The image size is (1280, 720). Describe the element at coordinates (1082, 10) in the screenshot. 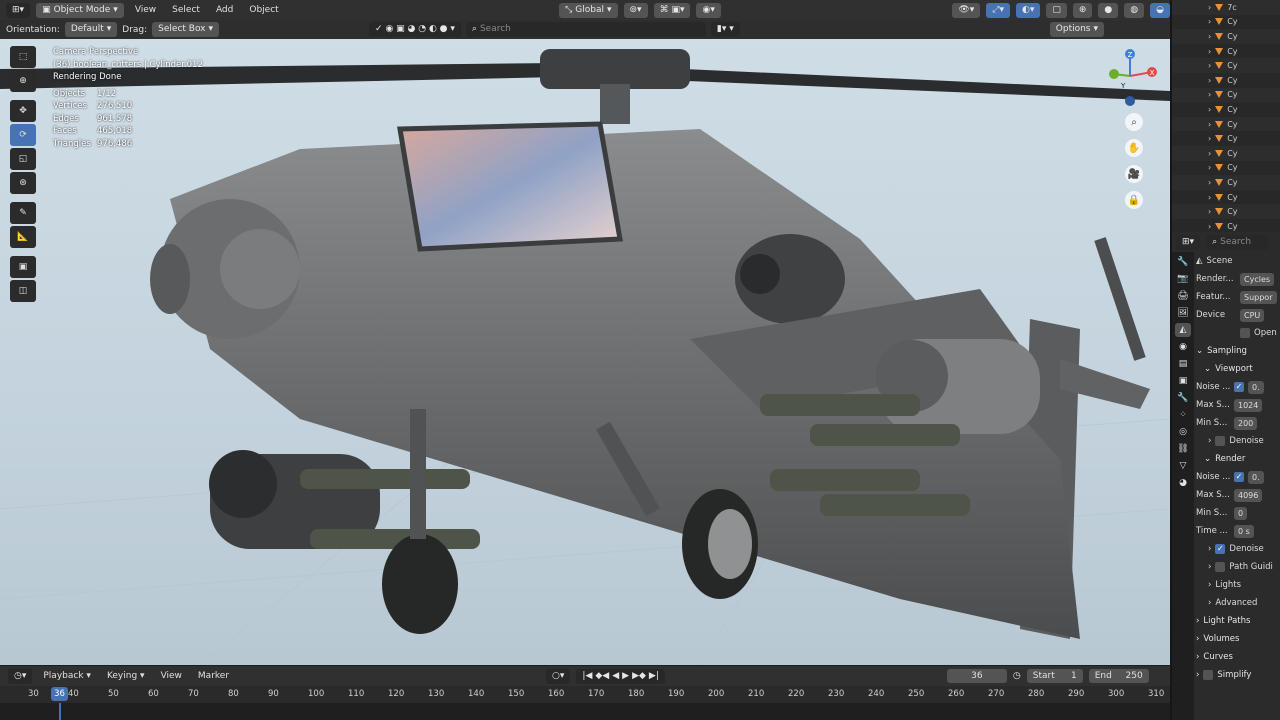

I see `shading-wireframe: ⊕` at that location.